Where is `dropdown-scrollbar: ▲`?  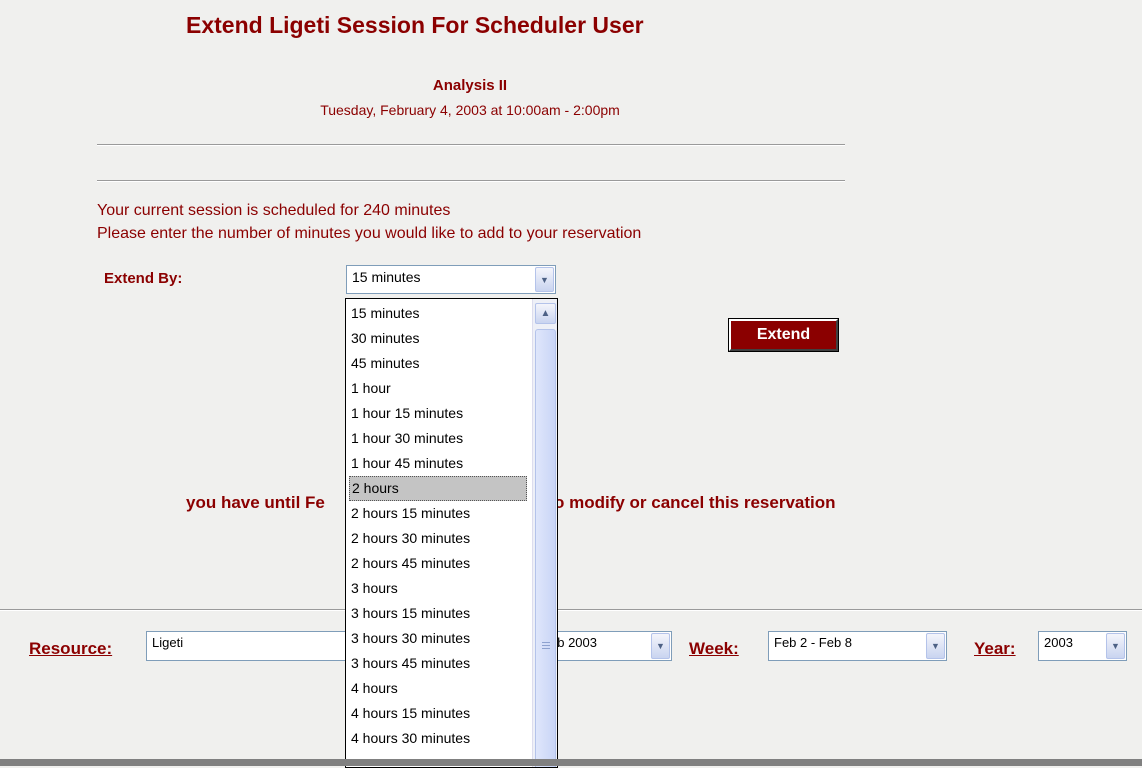
dropdown-scrollbar: ▲ is located at coordinates (544, 533).